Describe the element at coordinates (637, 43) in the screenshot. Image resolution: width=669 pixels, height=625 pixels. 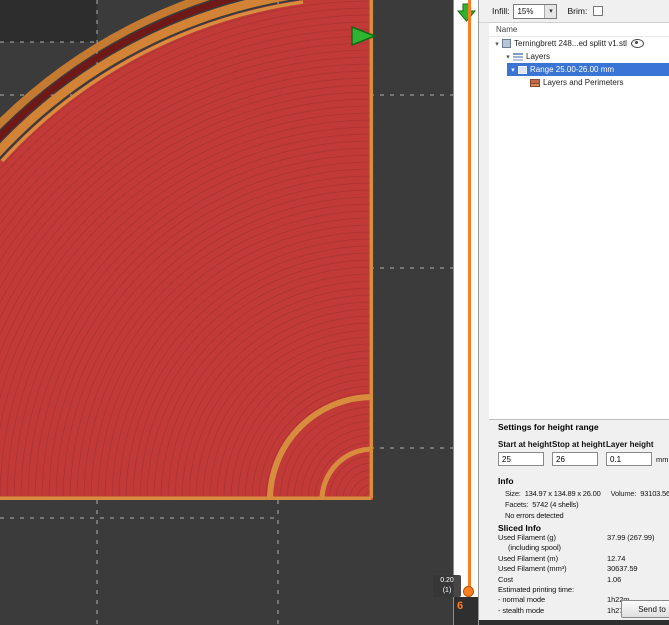
I see `visibility-eye-icon` at that location.